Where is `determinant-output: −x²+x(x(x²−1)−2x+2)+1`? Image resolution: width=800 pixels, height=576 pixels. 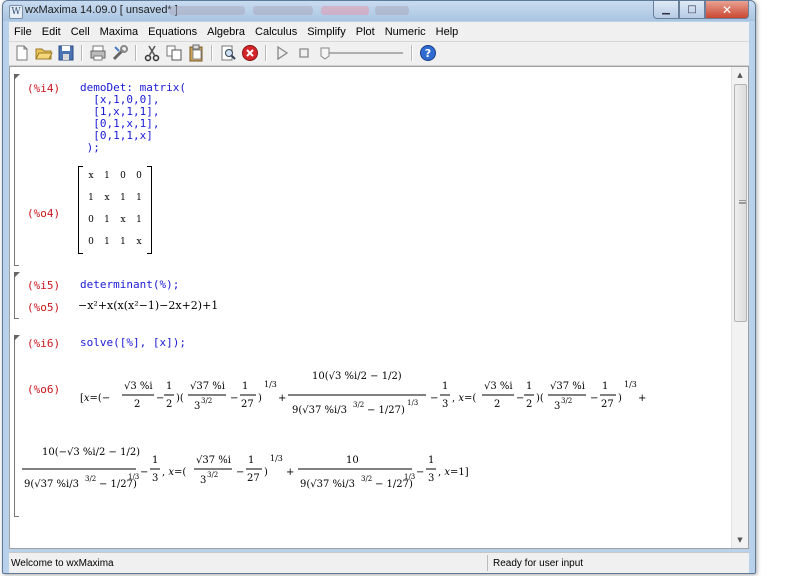
determinant-output: −x²+x(x(x²−1)−2x+2)+1 is located at coordinates (148, 305).